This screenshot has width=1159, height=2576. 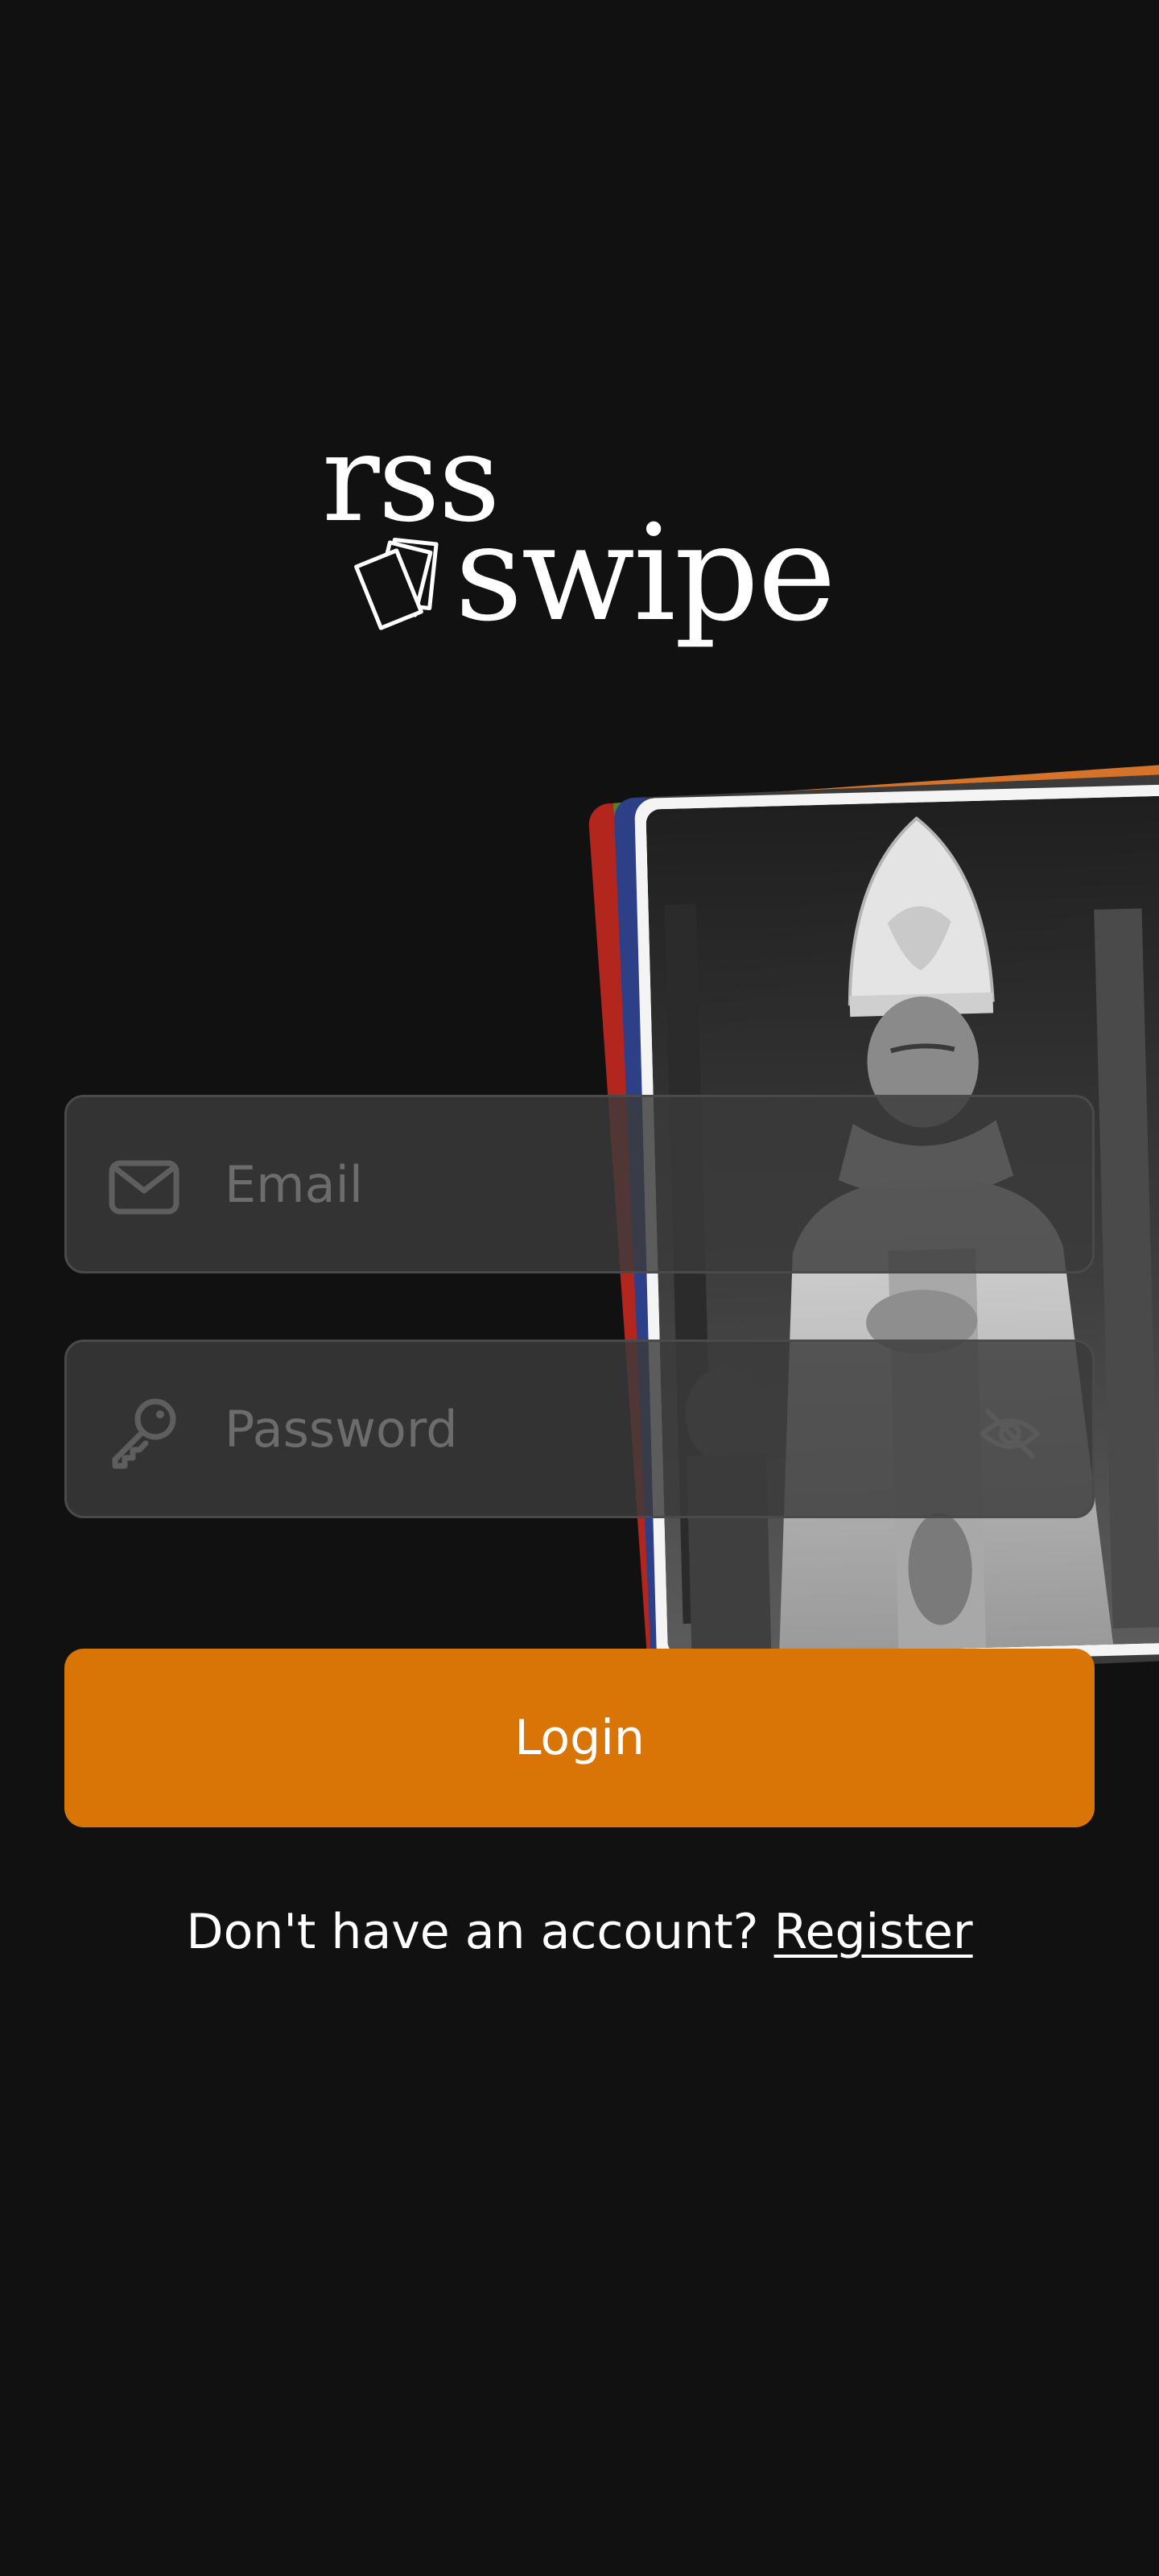 I want to click on key-icon, so click(x=144, y=1433).